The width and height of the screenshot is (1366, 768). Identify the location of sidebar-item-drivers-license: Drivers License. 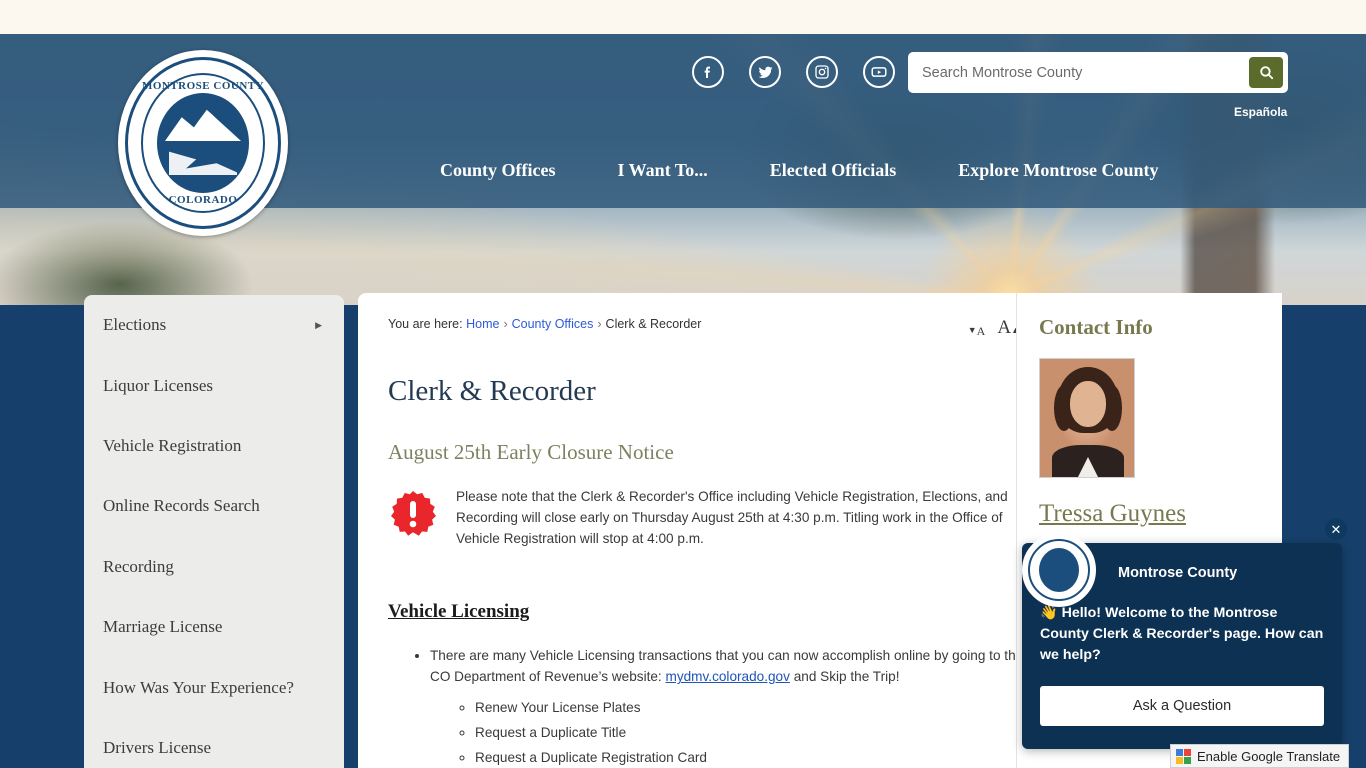
(214, 743).